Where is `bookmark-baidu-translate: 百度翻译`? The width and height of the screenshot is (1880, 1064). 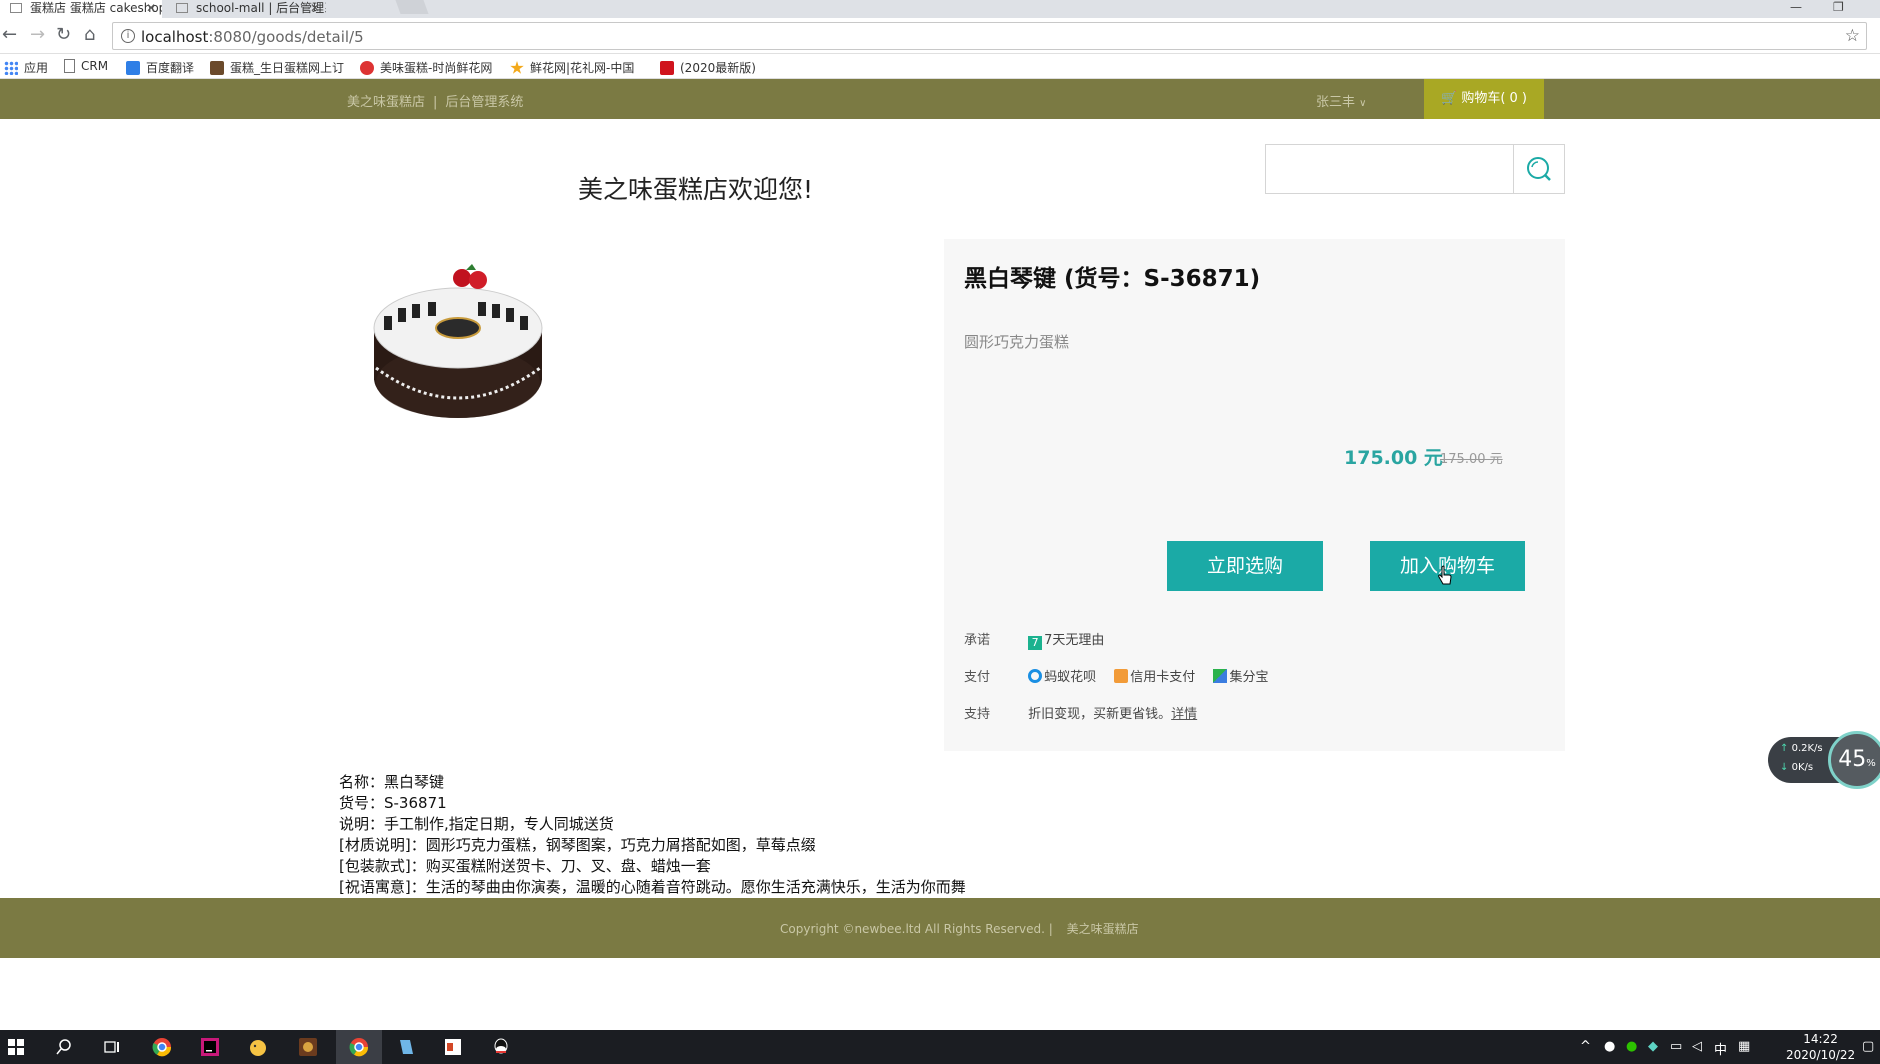 bookmark-baidu-translate: 百度翻译 is located at coordinates (160, 67).